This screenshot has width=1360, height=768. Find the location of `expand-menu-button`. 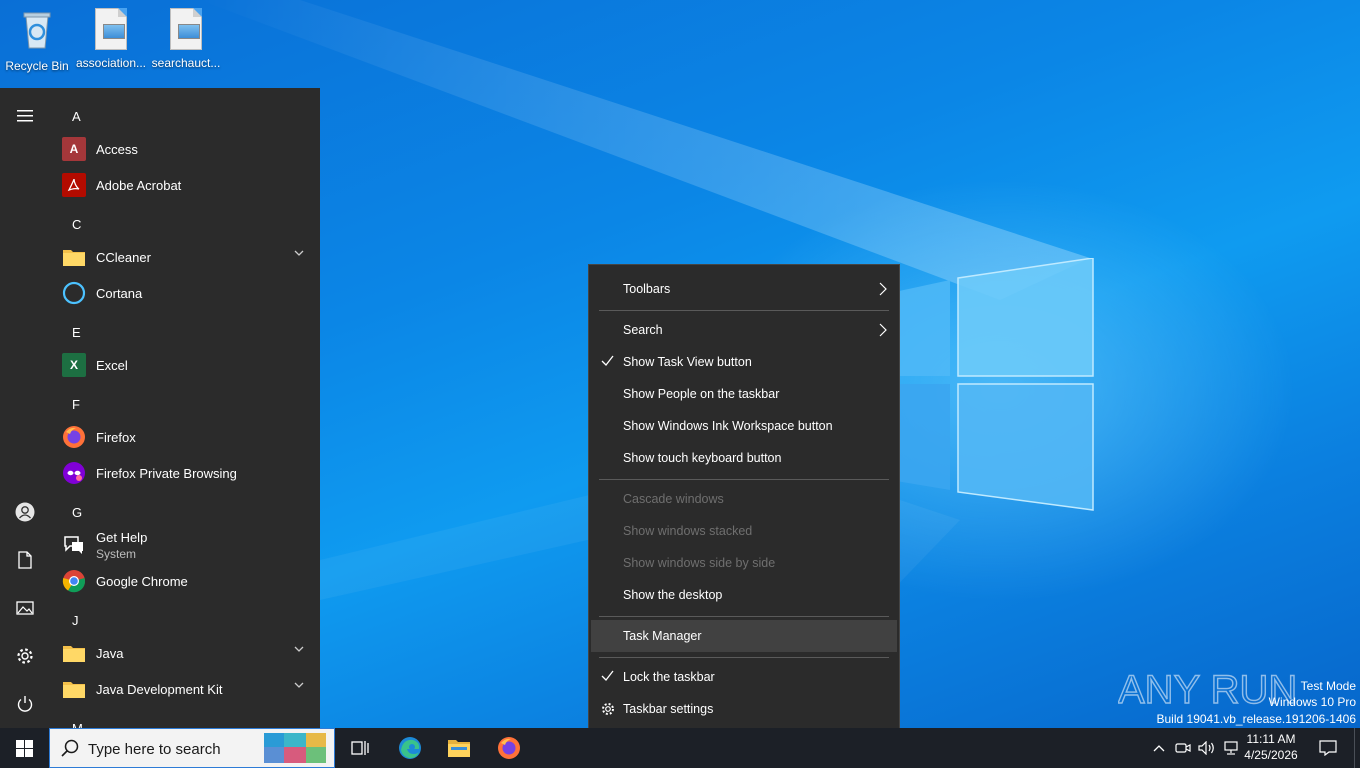

expand-menu-button is located at coordinates (25, 116).